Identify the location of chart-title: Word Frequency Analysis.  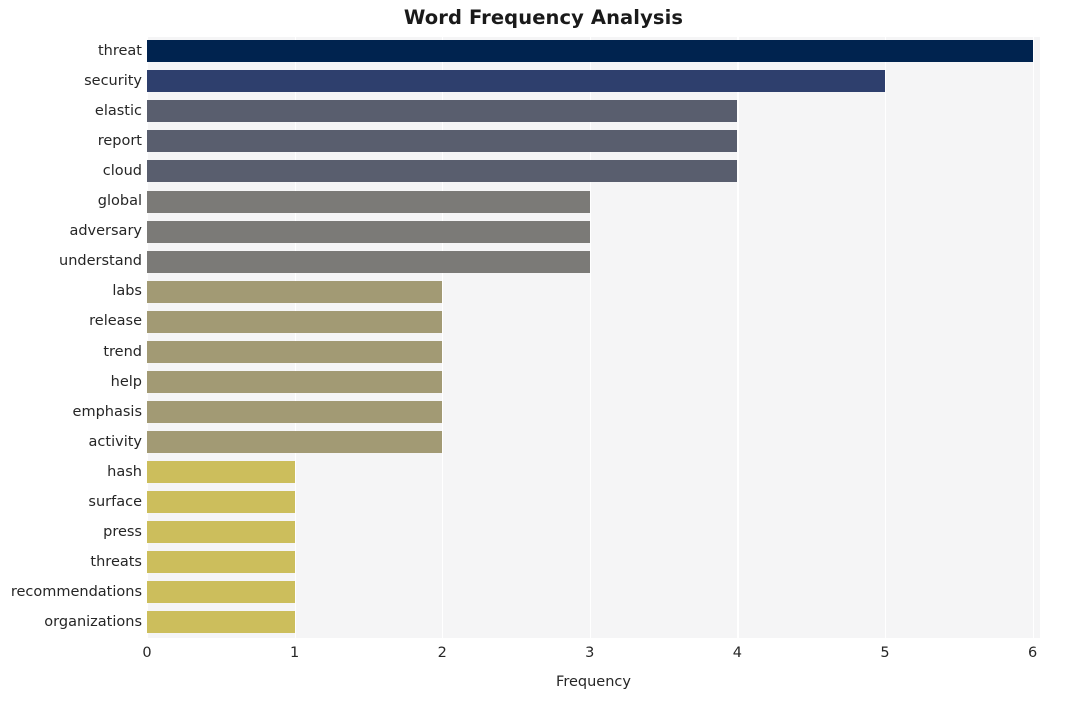
(543, 17).